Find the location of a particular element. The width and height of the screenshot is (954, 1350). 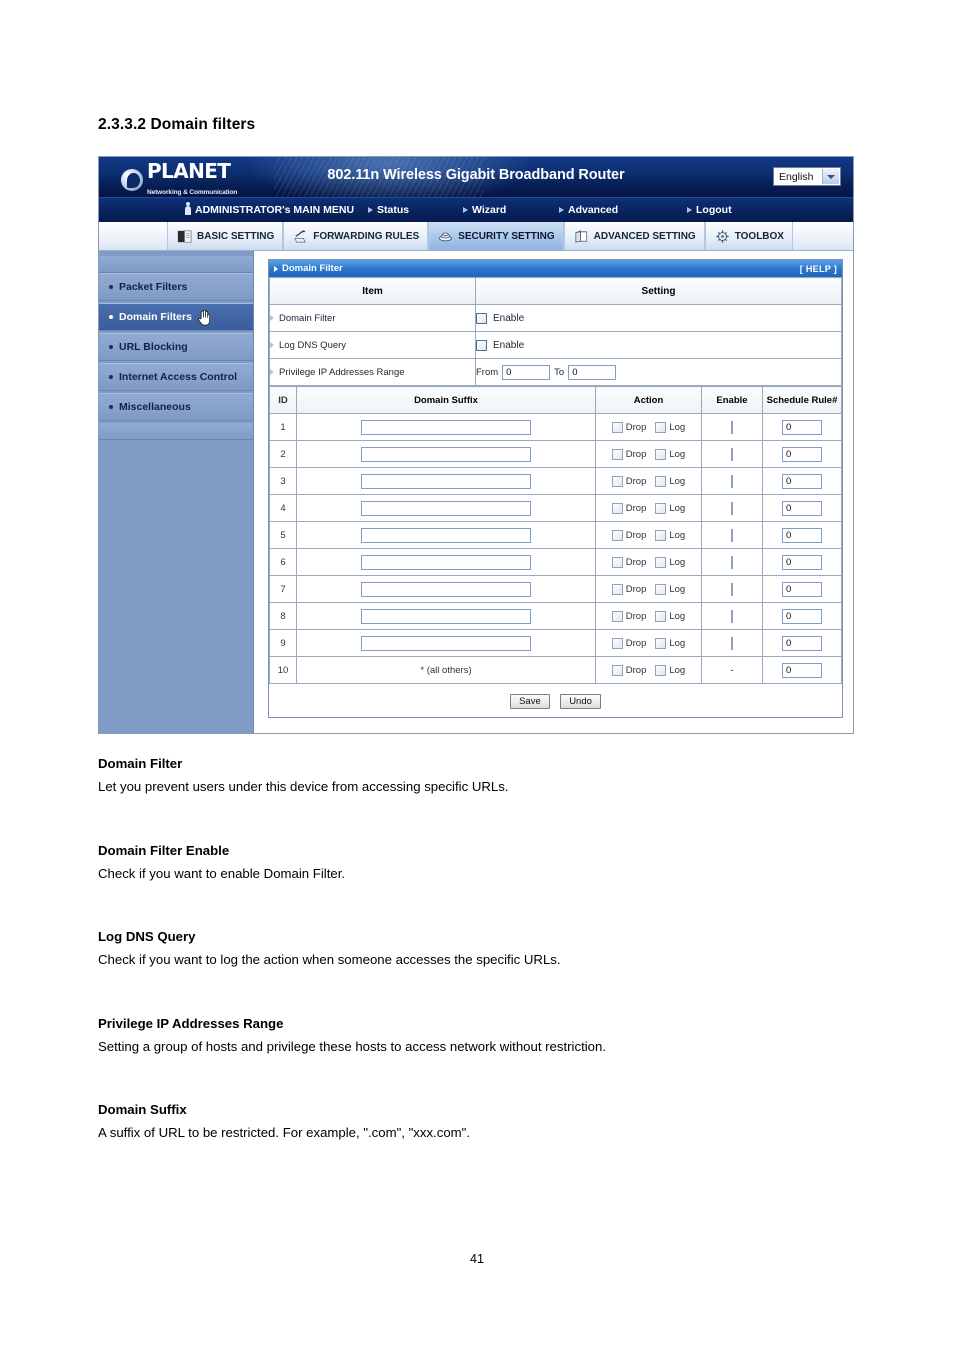

sidebar-item-domain-filters: Domain Filters is located at coordinates (176, 317).